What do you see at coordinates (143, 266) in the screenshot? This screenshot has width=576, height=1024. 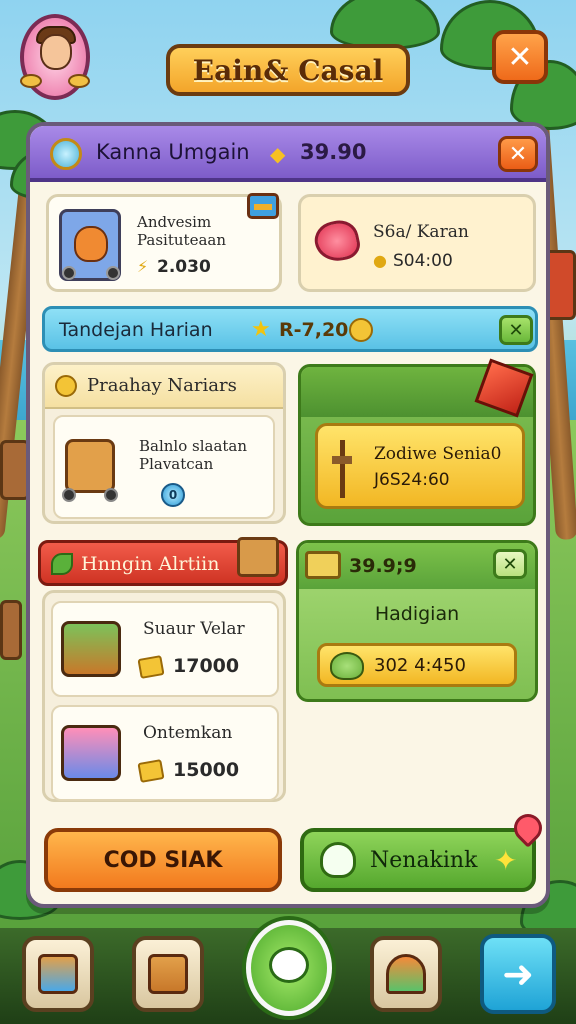 I see `coin-icon: ⚡` at bounding box center [143, 266].